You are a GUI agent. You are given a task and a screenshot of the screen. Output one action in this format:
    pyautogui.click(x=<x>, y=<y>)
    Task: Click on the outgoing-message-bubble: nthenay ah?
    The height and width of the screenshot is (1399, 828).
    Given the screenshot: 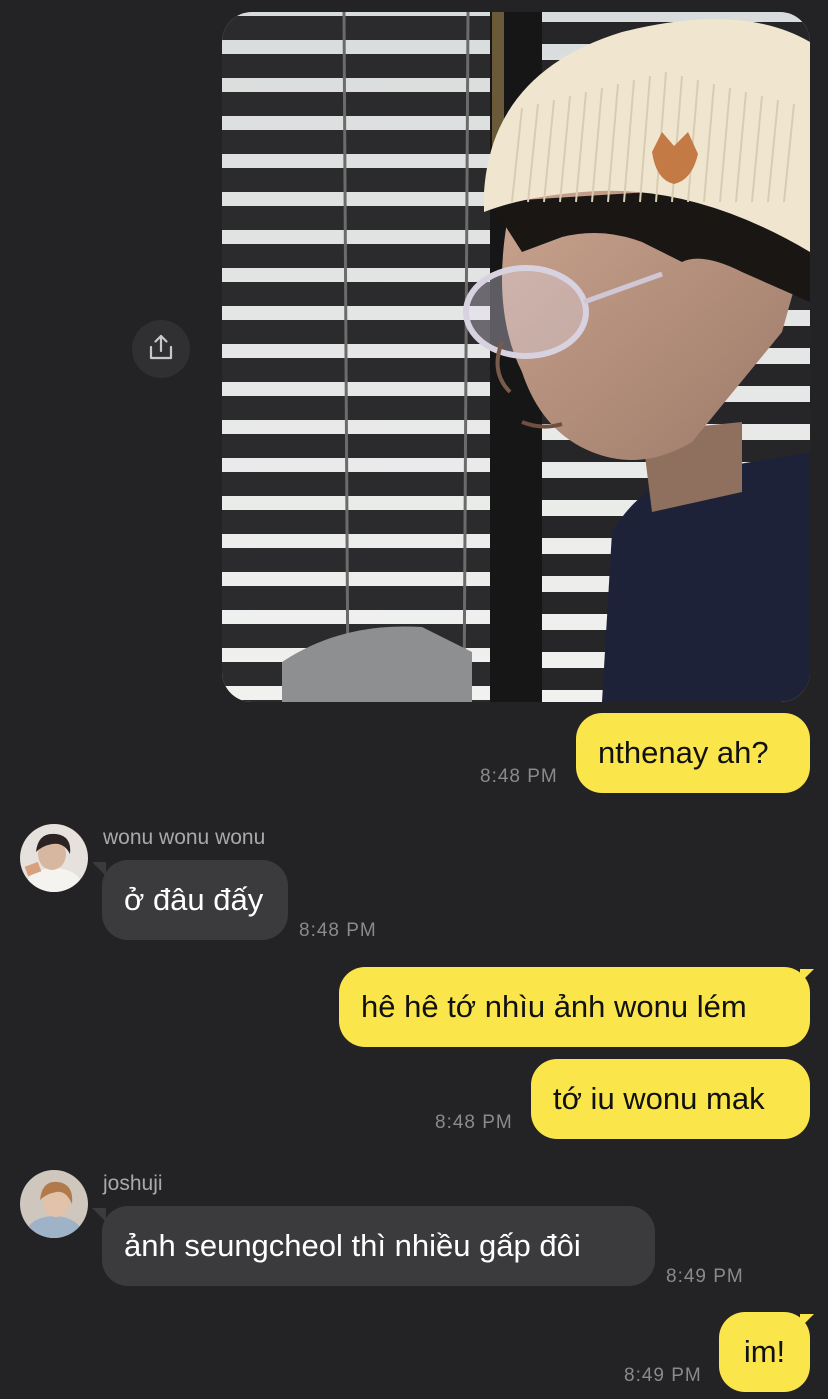 What is the action you would take?
    pyautogui.click(x=693, y=753)
    